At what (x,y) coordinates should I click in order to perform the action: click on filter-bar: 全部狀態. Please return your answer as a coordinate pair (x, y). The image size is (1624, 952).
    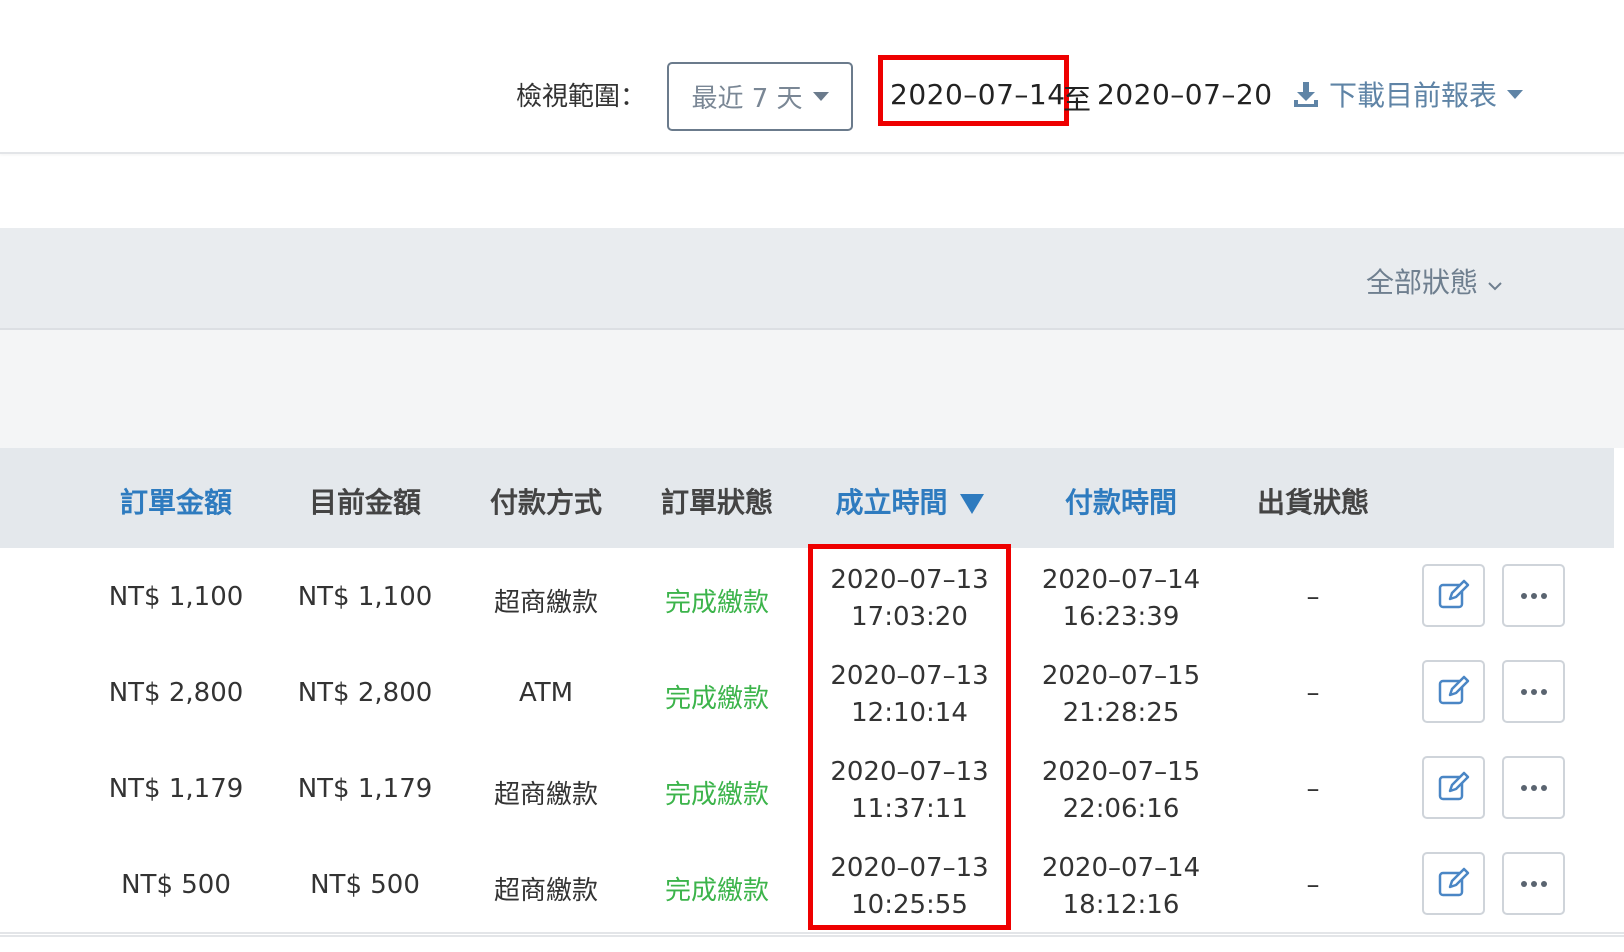
    Looking at the image, I should click on (812, 279).